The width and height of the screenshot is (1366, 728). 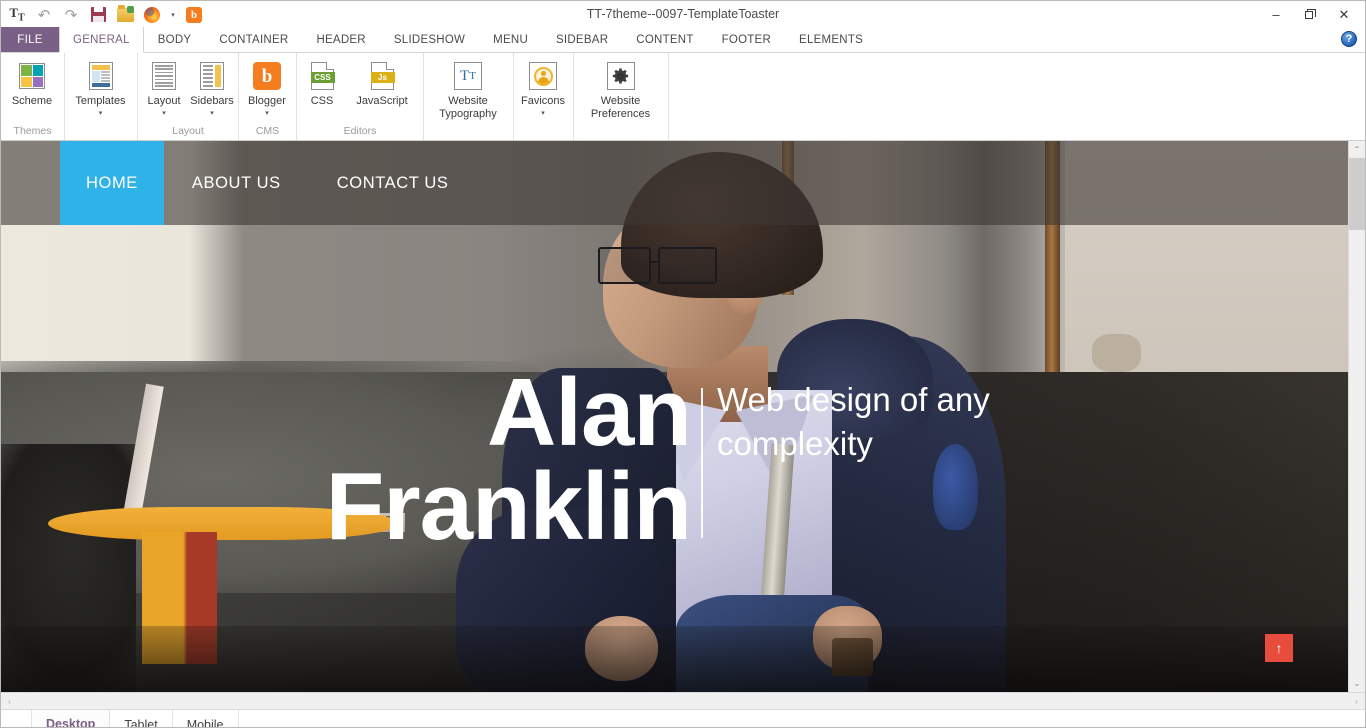 What do you see at coordinates (1357, 683) in the screenshot?
I see `scroll-down-arrow-icon: ⌄` at bounding box center [1357, 683].